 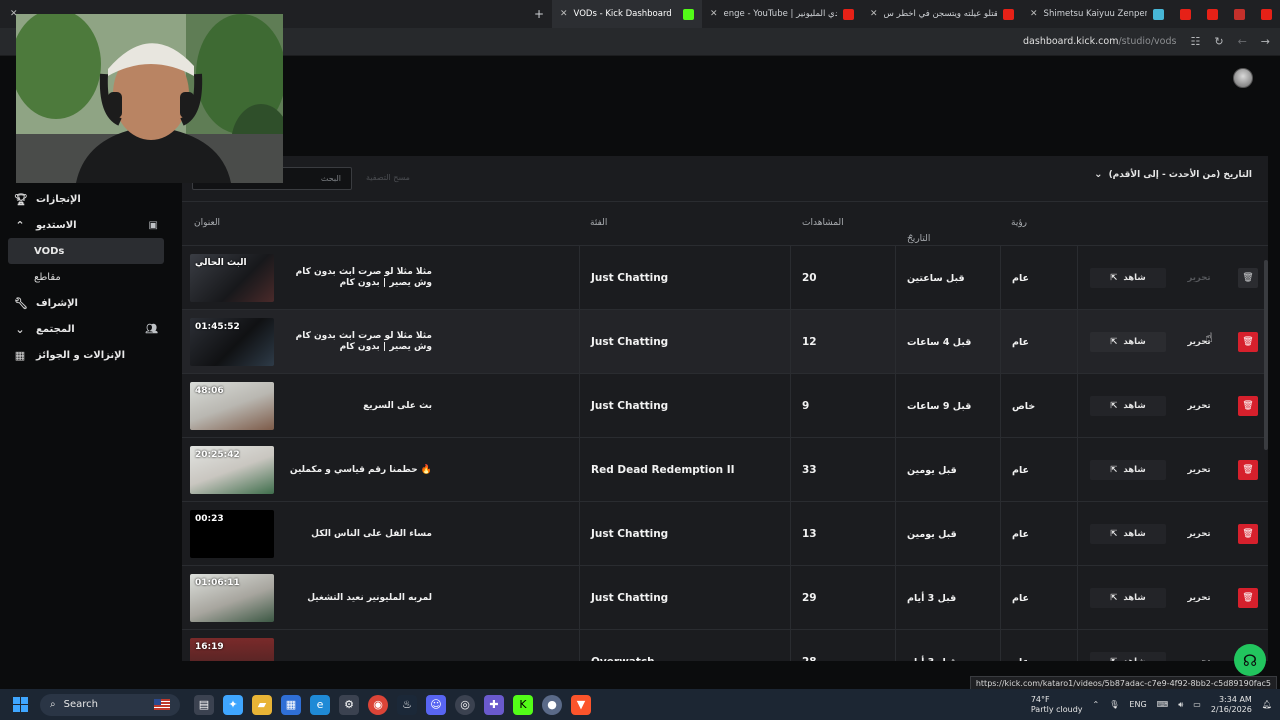 What do you see at coordinates (1057, 704) in the screenshot?
I see `weather-widget: 74°F Partly cloudy` at bounding box center [1057, 704].